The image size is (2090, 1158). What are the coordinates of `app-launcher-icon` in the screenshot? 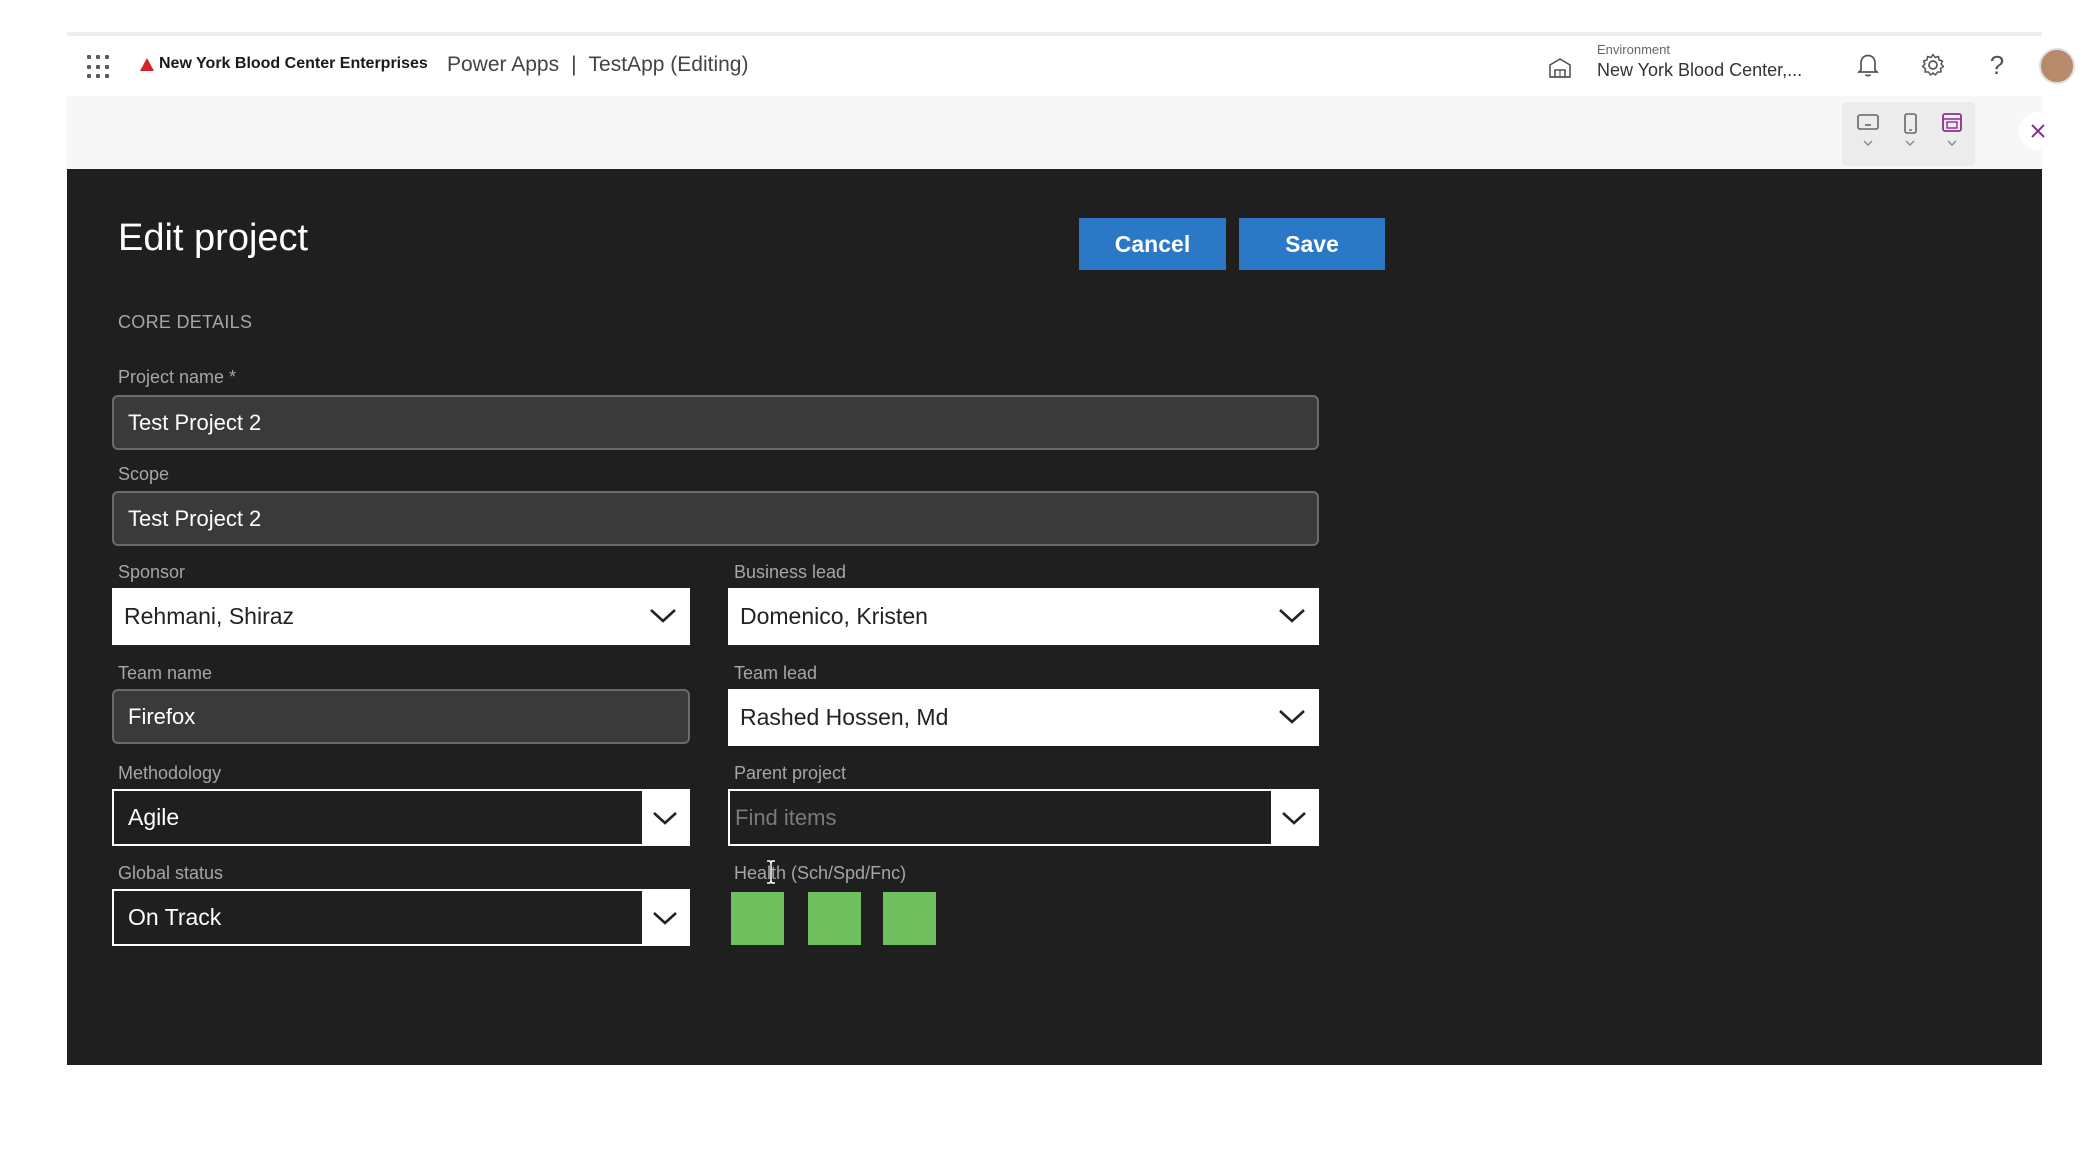 It's located at (99, 67).